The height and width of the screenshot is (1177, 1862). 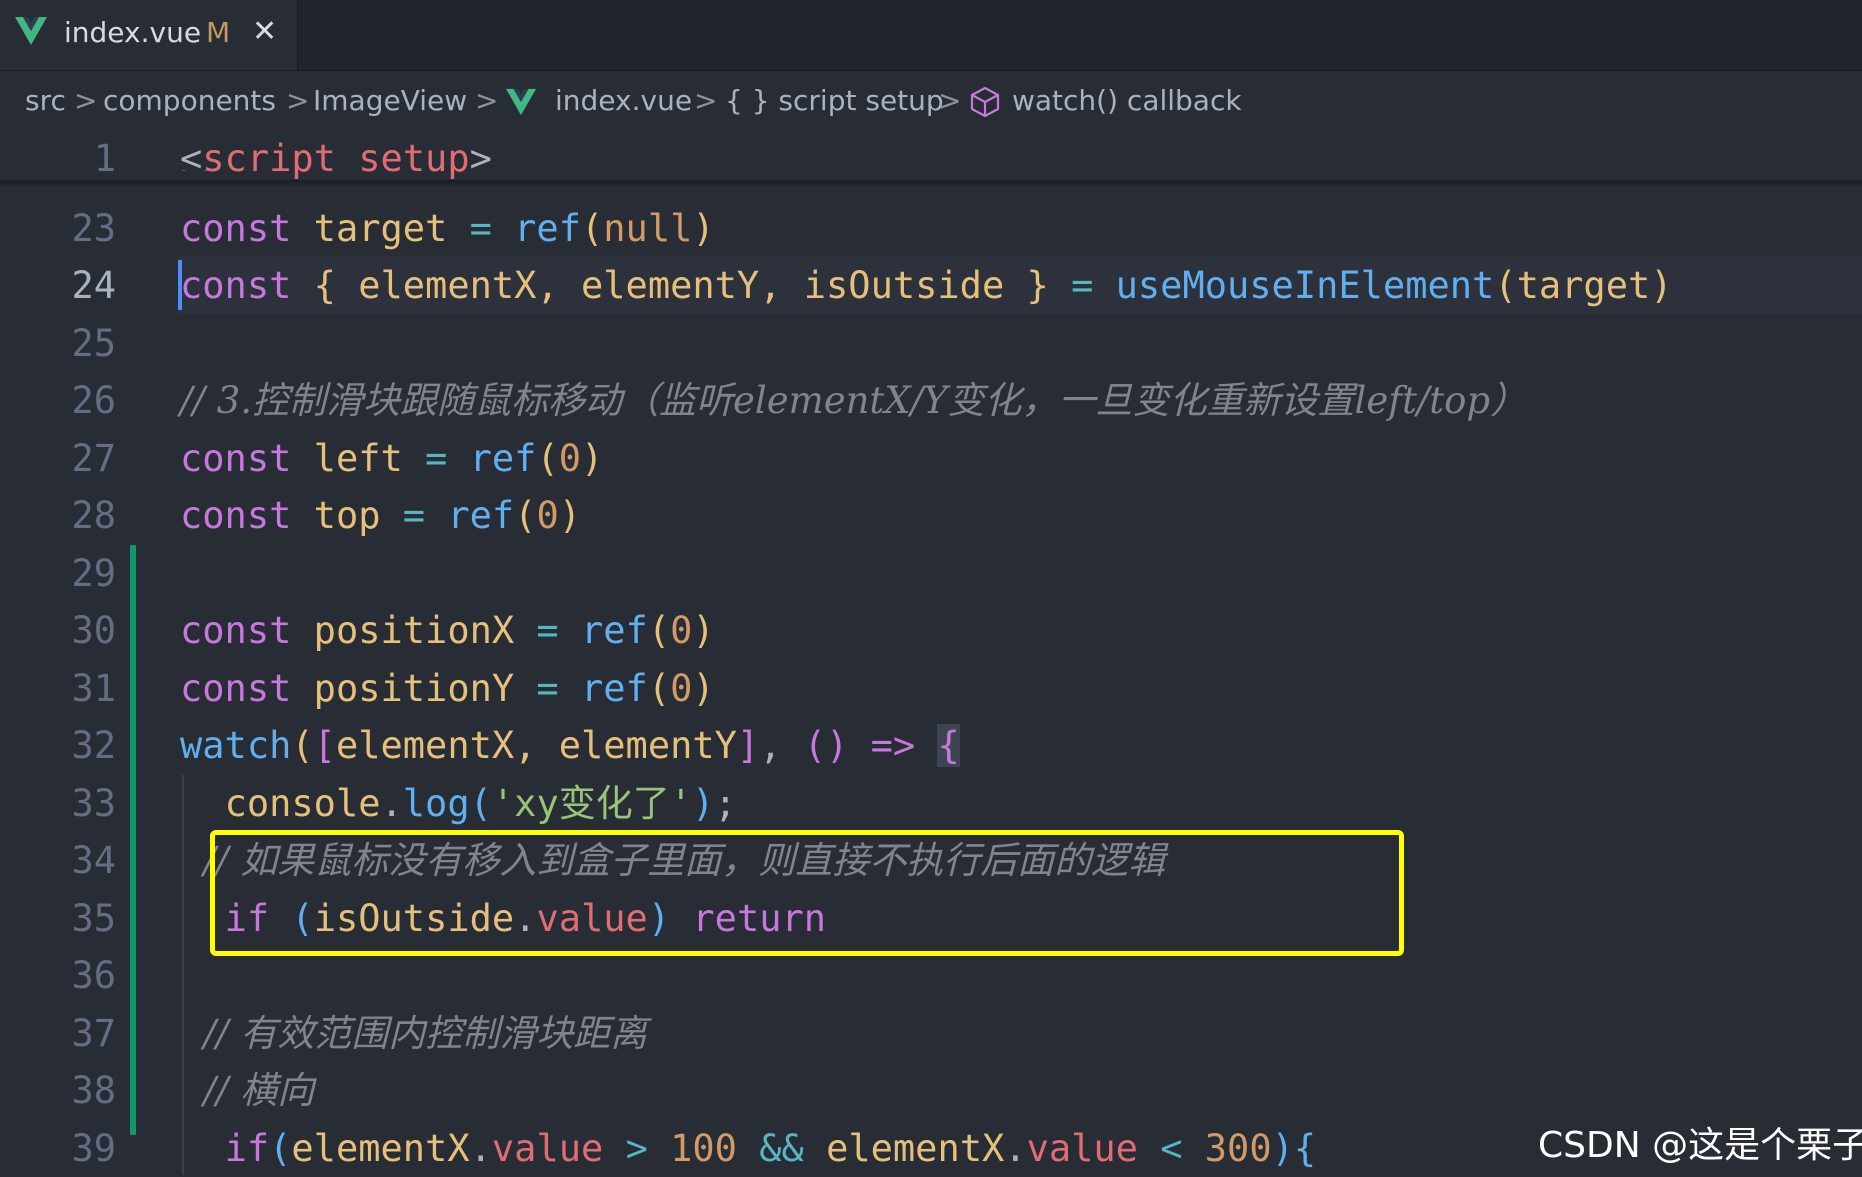 What do you see at coordinates (93, 1033) in the screenshot?
I see `line-number: 37` at bounding box center [93, 1033].